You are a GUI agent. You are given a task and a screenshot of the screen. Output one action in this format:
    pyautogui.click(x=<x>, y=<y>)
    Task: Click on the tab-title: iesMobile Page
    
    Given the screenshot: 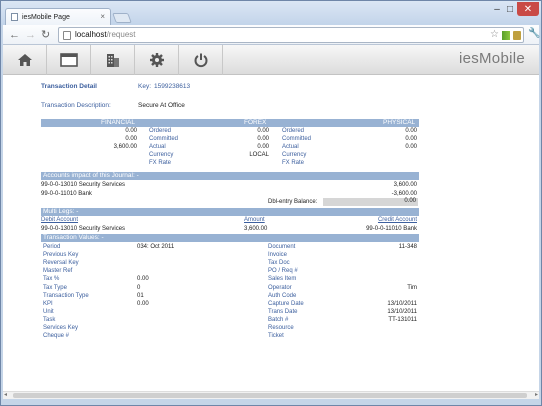 What is the action you would take?
    pyautogui.click(x=46, y=17)
    